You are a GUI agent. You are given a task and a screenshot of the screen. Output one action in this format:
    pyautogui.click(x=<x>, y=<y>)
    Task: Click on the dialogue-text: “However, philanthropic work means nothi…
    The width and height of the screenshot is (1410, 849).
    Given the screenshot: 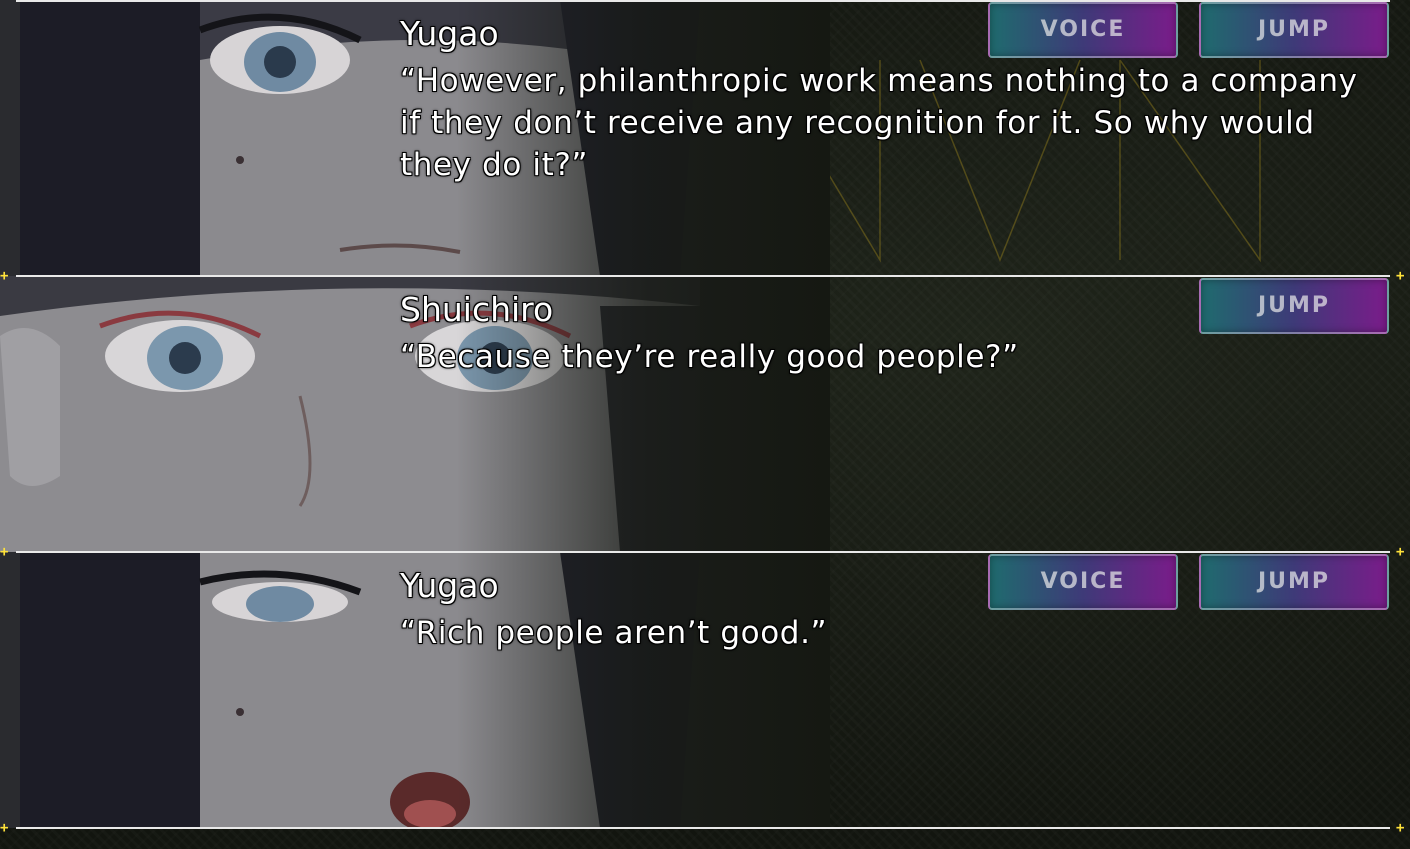 What is the action you would take?
    pyautogui.click(x=879, y=123)
    